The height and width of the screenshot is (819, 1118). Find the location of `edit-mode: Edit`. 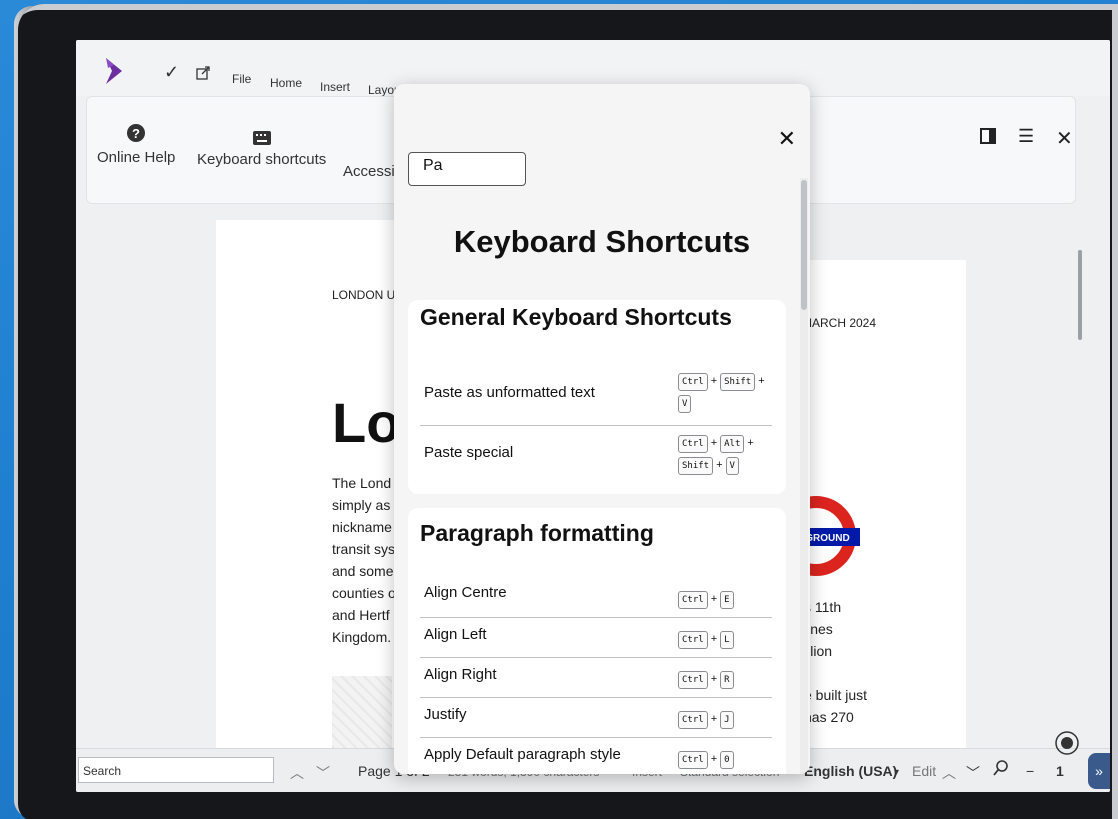

edit-mode: Edit is located at coordinates (924, 771).